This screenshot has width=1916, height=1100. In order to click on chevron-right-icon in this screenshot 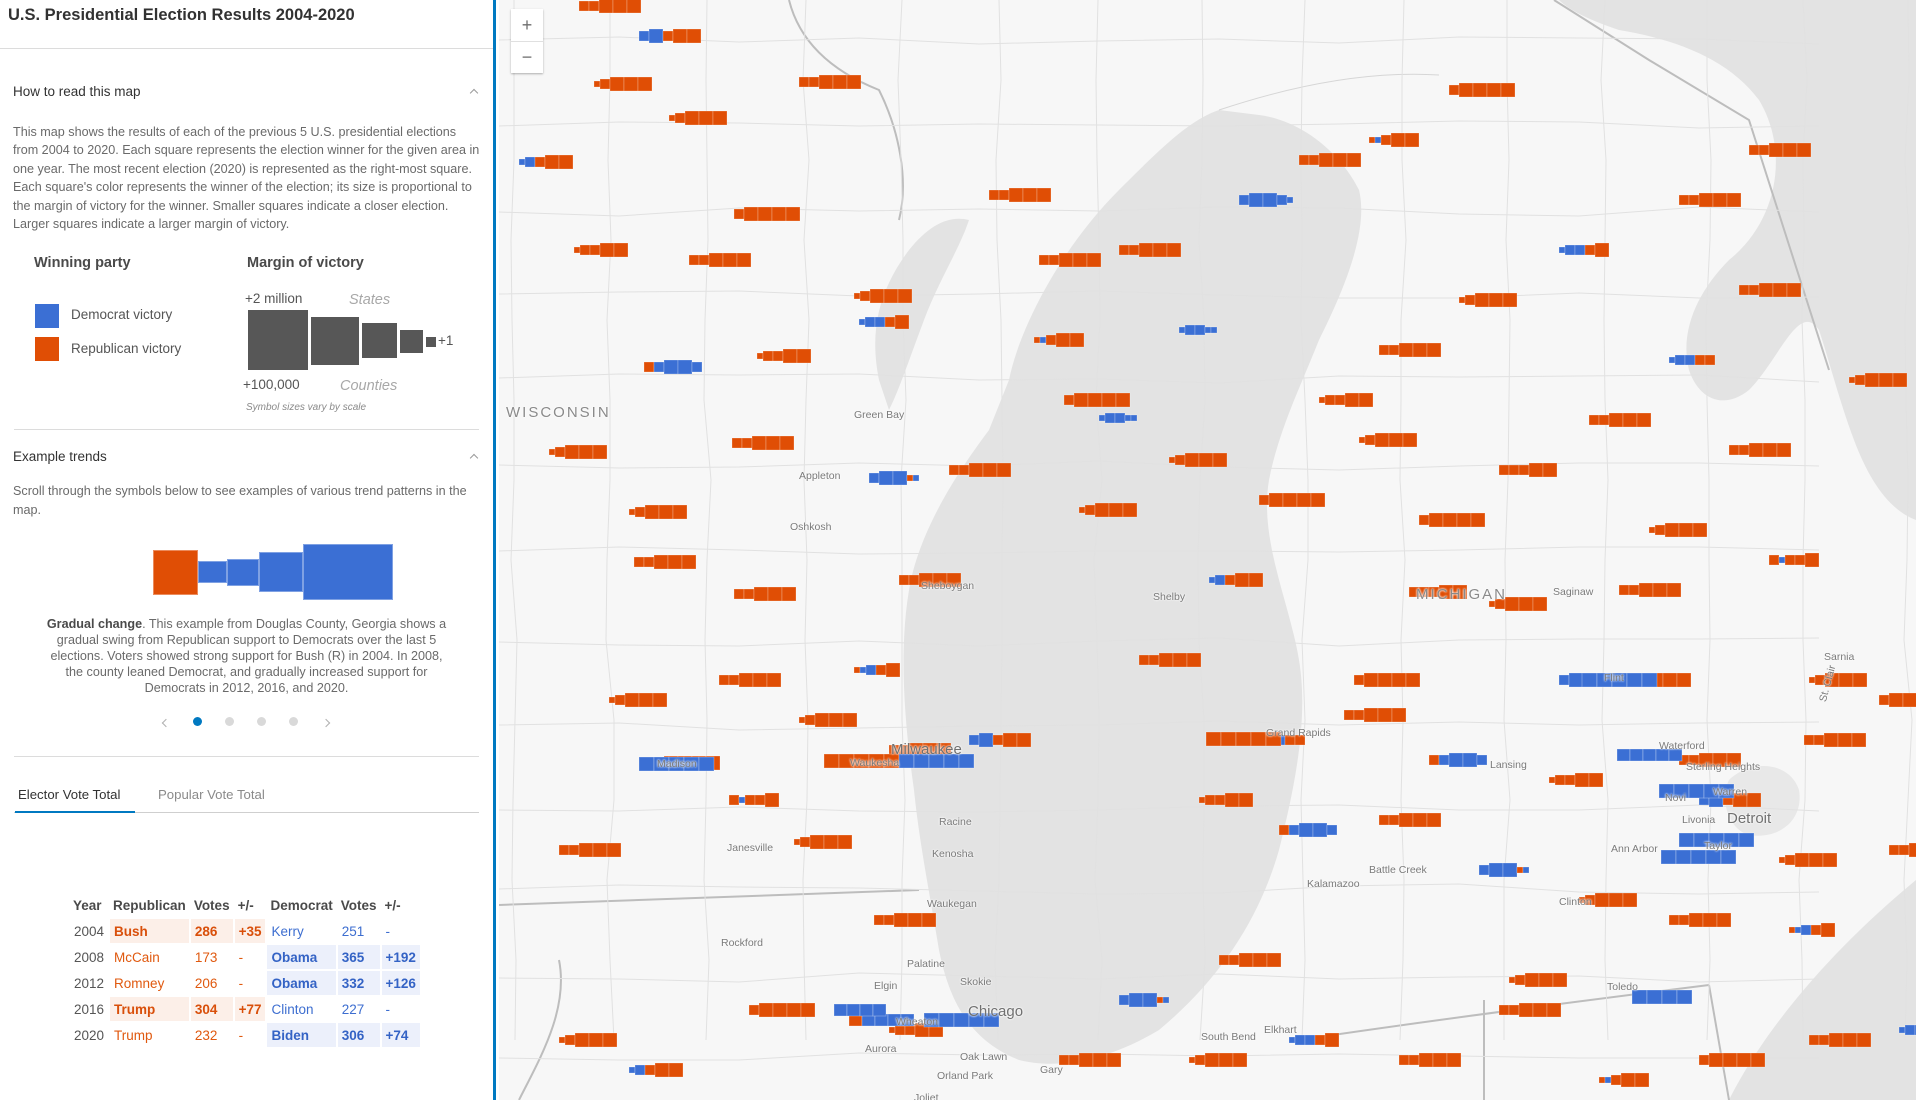, I will do `click(327, 723)`.